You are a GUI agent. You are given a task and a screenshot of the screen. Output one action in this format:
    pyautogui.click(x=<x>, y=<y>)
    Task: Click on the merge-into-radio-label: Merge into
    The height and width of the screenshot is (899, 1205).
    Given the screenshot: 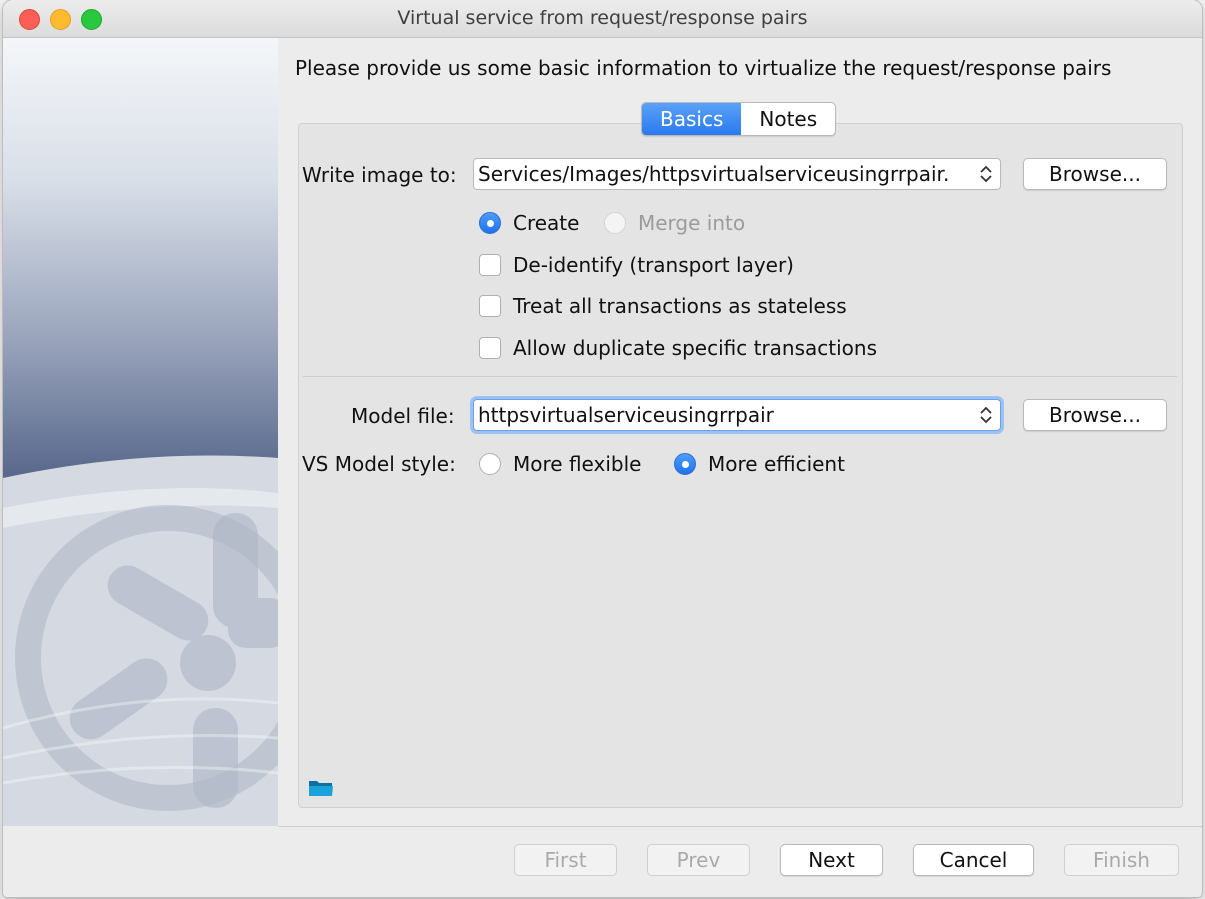 What is the action you would take?
    pyautogui.click(x=692, y=223)
    